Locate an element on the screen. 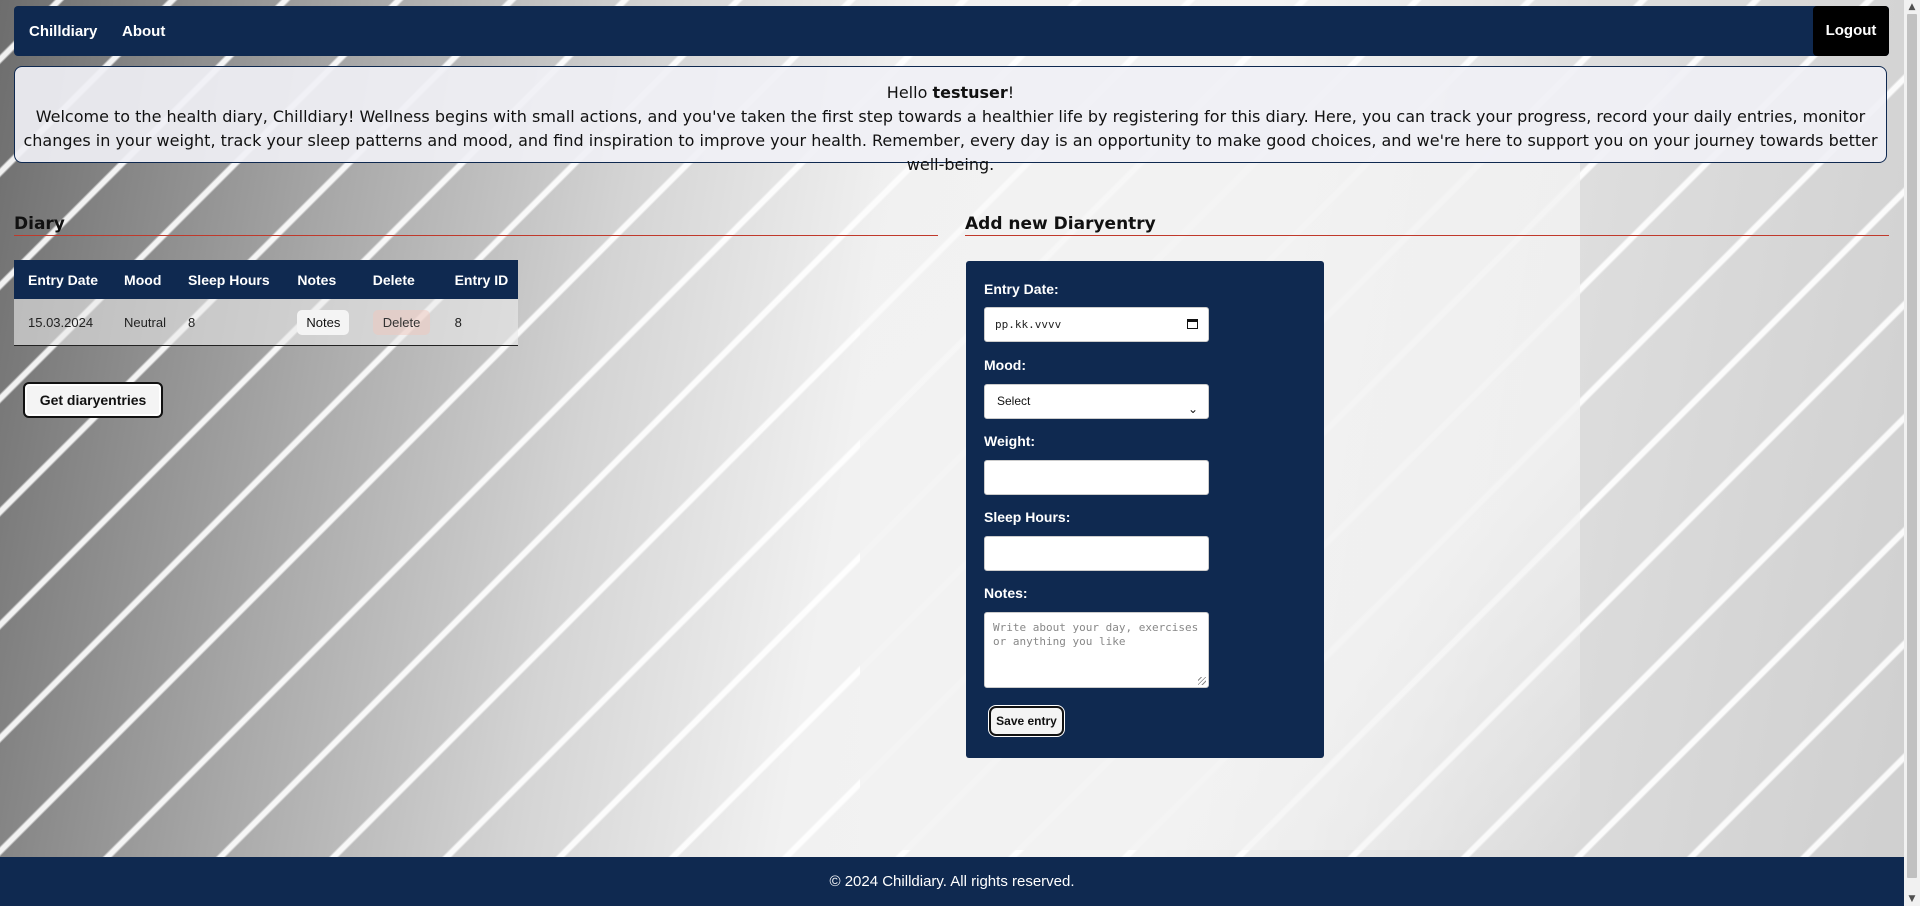 This screenshot has width=1920, height=906. greeting-prefix: Hello is located at coordinates (909, 92).